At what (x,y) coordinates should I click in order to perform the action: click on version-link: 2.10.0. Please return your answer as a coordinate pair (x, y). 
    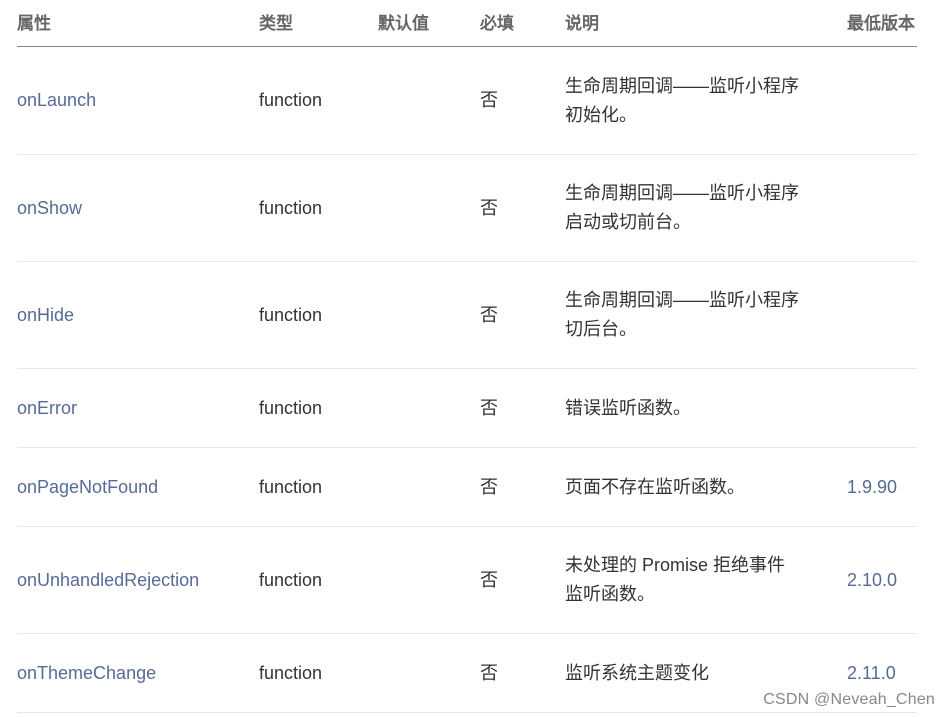
    Looking at the image, I should click on (872, 580).